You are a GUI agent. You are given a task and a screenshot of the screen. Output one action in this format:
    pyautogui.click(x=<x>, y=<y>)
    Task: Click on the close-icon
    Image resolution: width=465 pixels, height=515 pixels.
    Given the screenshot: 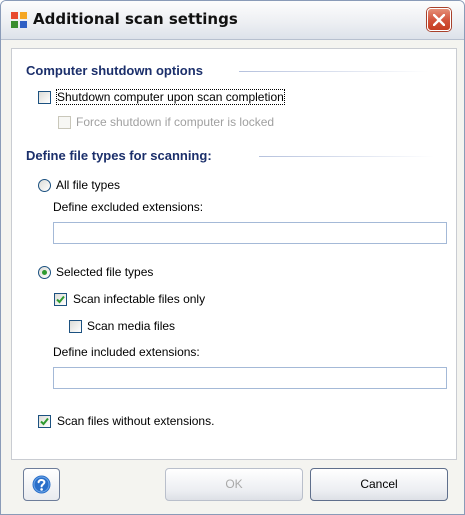 What is the action you would take?
    pyautogui.click(x=439, y=20)
    